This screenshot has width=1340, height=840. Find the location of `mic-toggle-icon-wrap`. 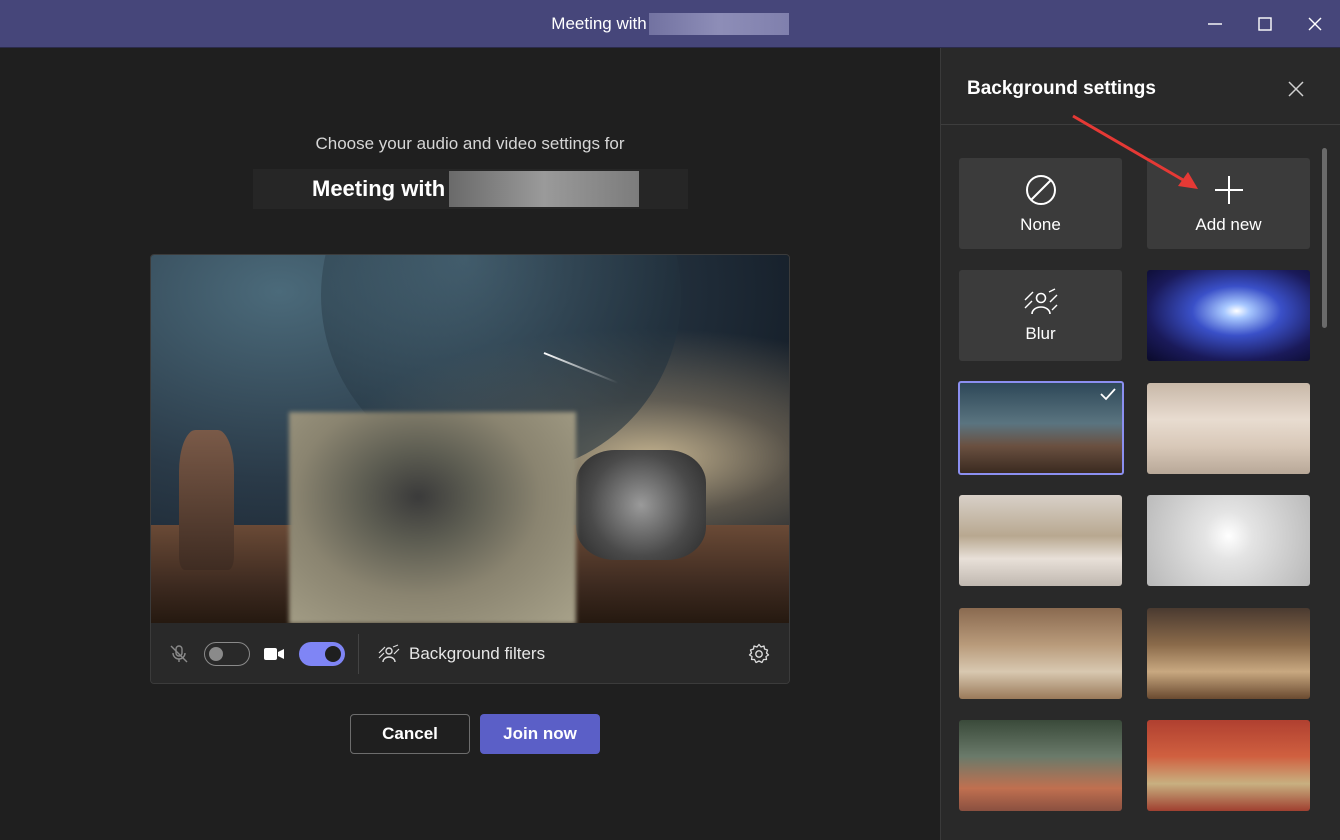

mic-toggle-icon-wrap is located at coordinates (179, 654).